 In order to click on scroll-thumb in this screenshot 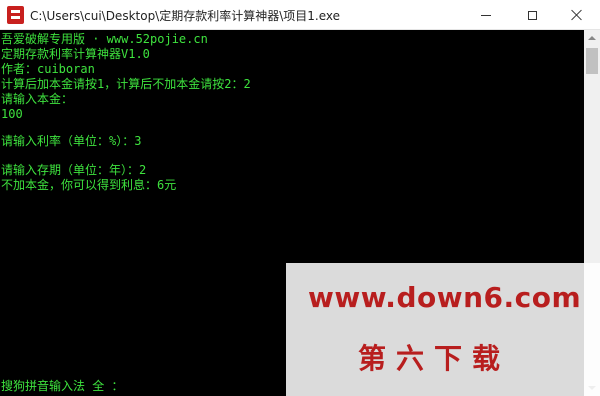, I will do `click(592, 61)`.